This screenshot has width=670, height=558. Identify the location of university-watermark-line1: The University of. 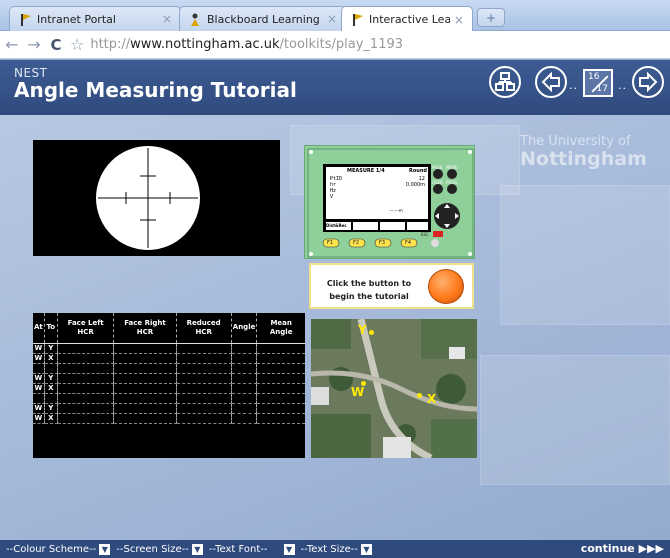
(575, 141).